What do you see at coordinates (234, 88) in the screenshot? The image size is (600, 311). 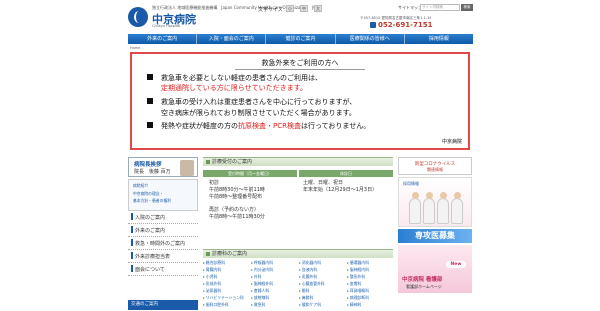 I see `notice-line-2: 定期通院している方に限らせていただきます。` at bounding box center [234, 88].